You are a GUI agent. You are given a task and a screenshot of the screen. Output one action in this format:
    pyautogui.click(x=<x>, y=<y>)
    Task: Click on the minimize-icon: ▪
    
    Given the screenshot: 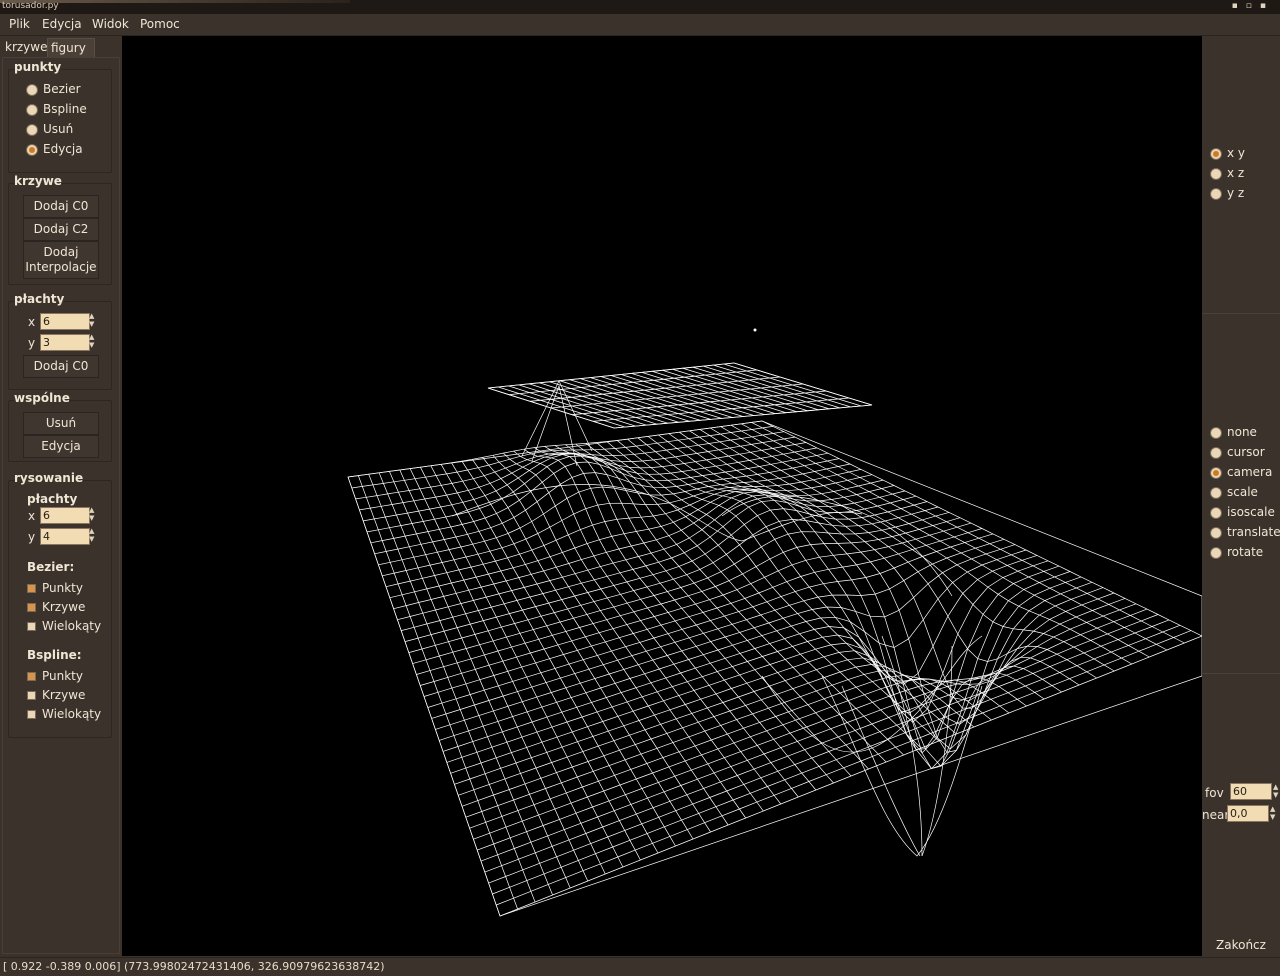 What is the action you would take?
    pyautogui.click(x=1239, y=6)
    